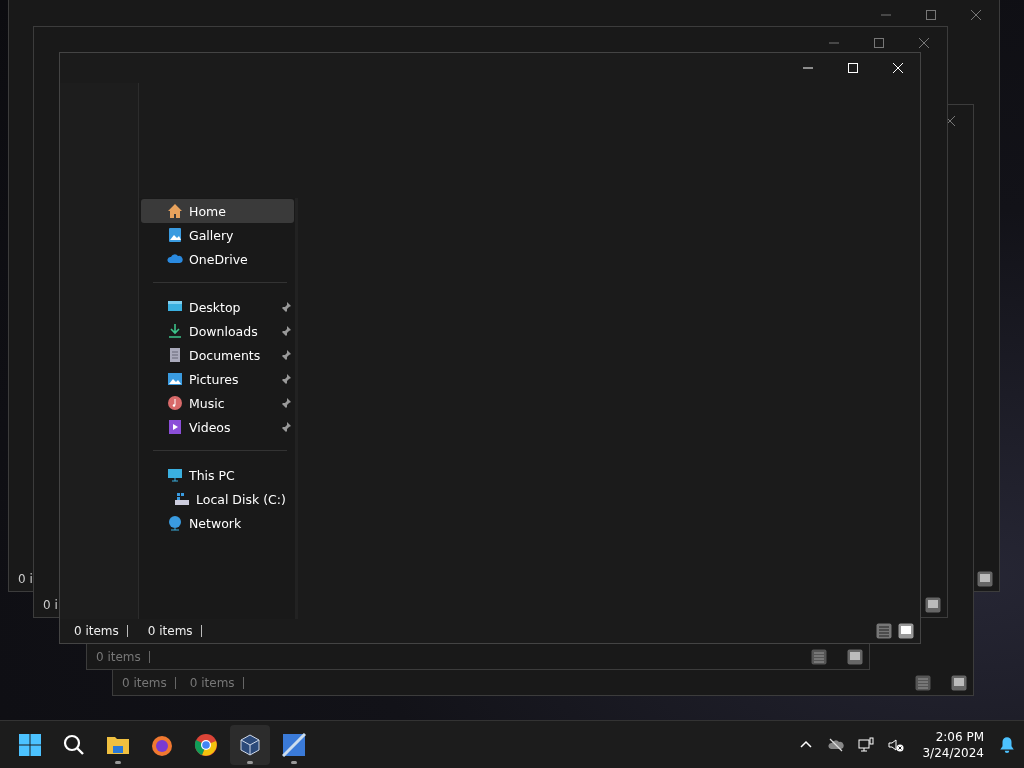  Describe the element at coordinates (217, 379) in the screenshot. I see `nav-item: Pictures` at that location.